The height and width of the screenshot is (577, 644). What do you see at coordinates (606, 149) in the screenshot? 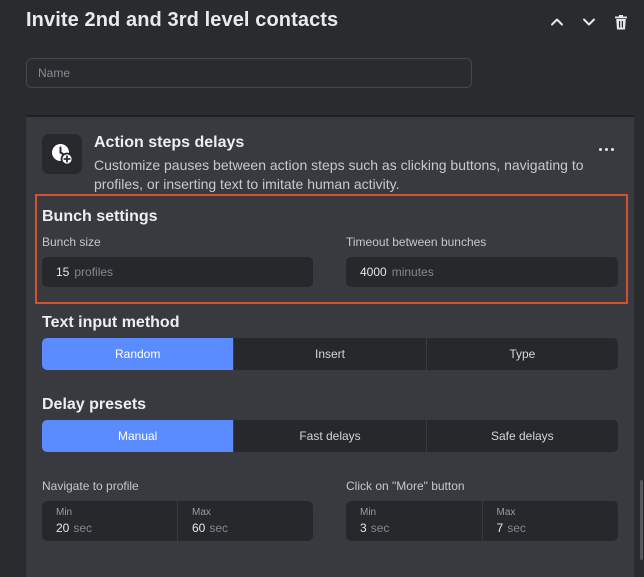
I see `more-options-button` at bounding box center [606, 149].